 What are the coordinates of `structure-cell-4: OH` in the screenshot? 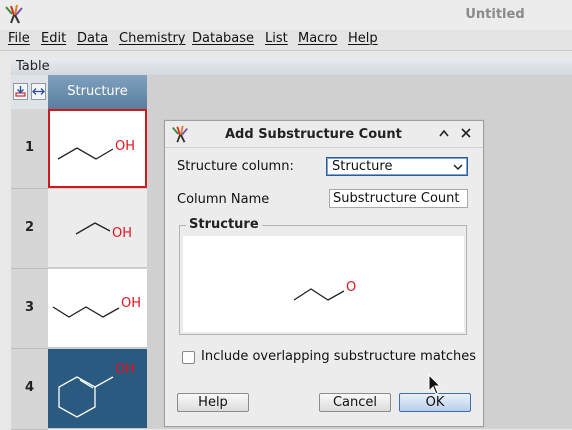 It's located at (97, 389).